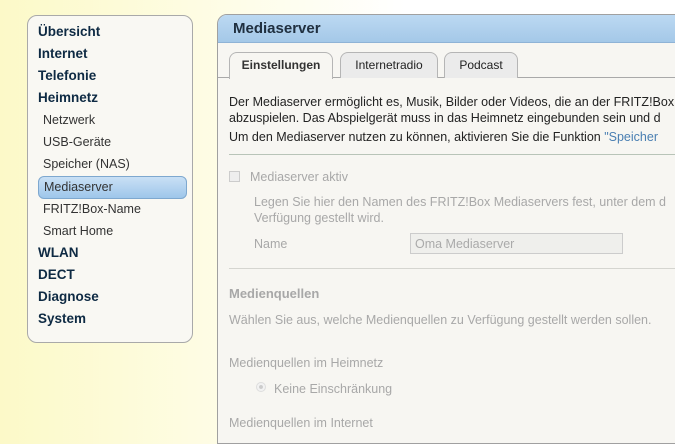 The width and height of the screenshot is (675, 444). I want to click on nav-internet: Internet, so click(110, 55).